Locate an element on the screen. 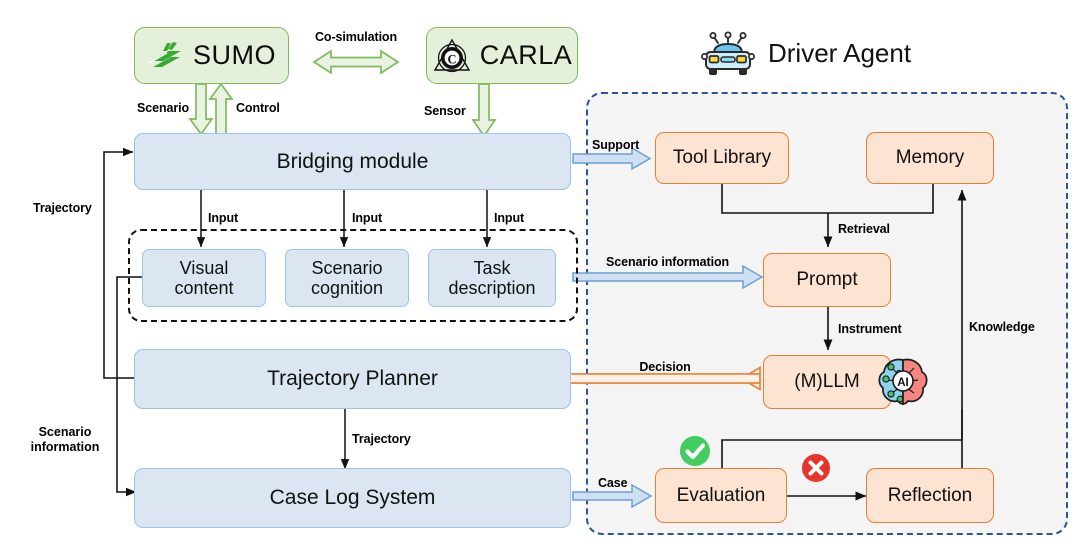 Image resolution: width=1080 pixels, height=557 pixels. cross-circle-icon is located at coordinates (816, 468).